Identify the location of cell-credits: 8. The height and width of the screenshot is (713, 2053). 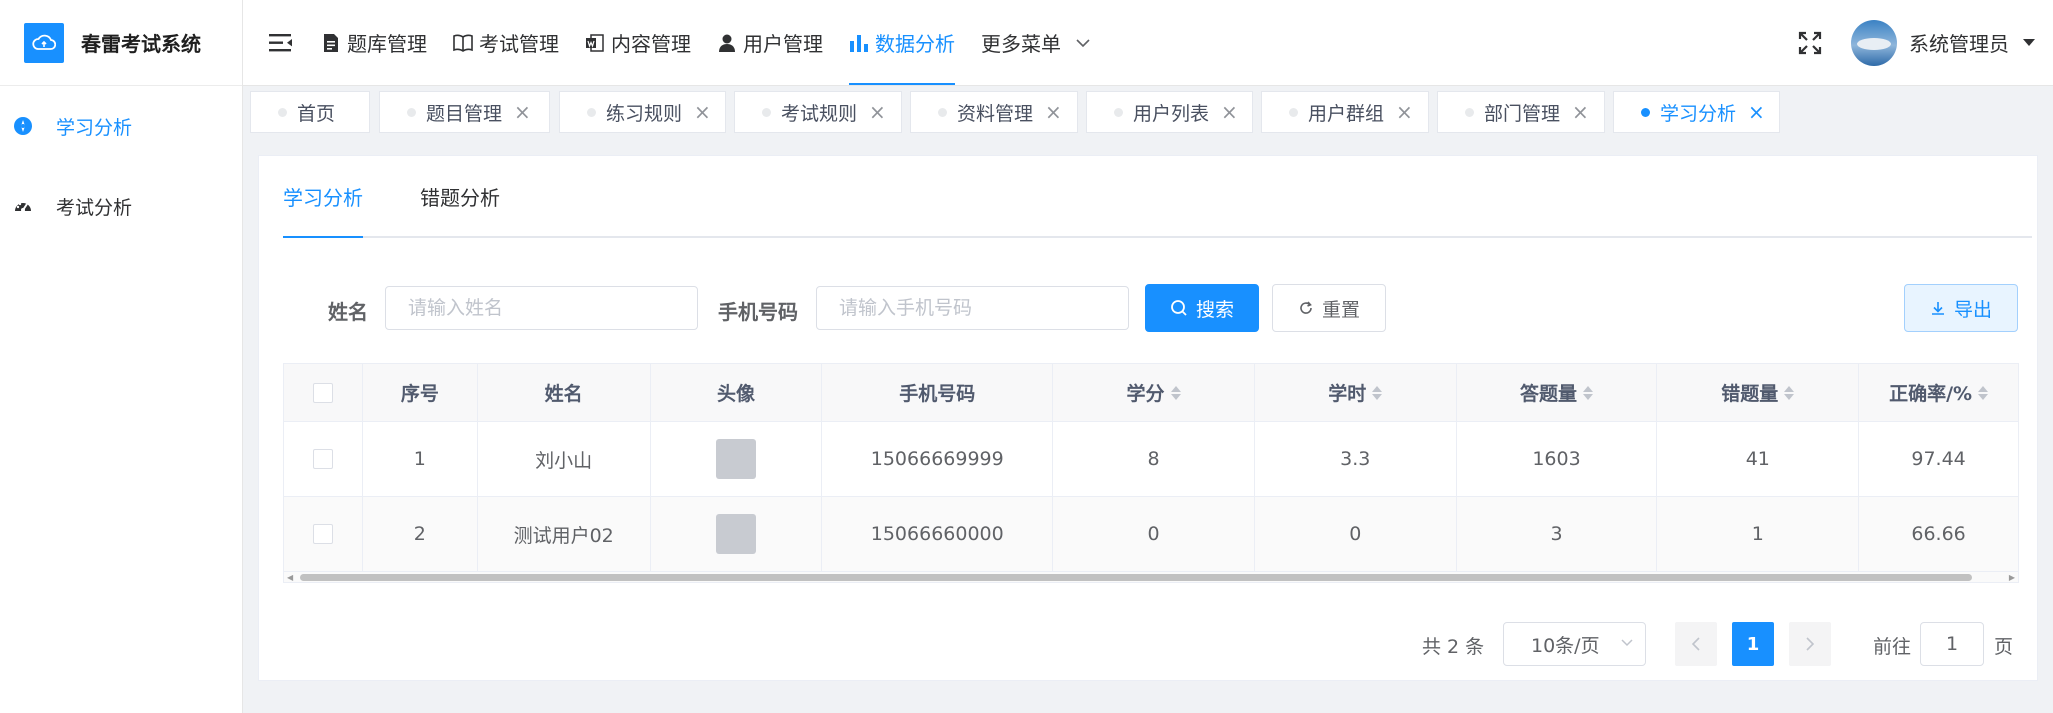
(1154, 459).